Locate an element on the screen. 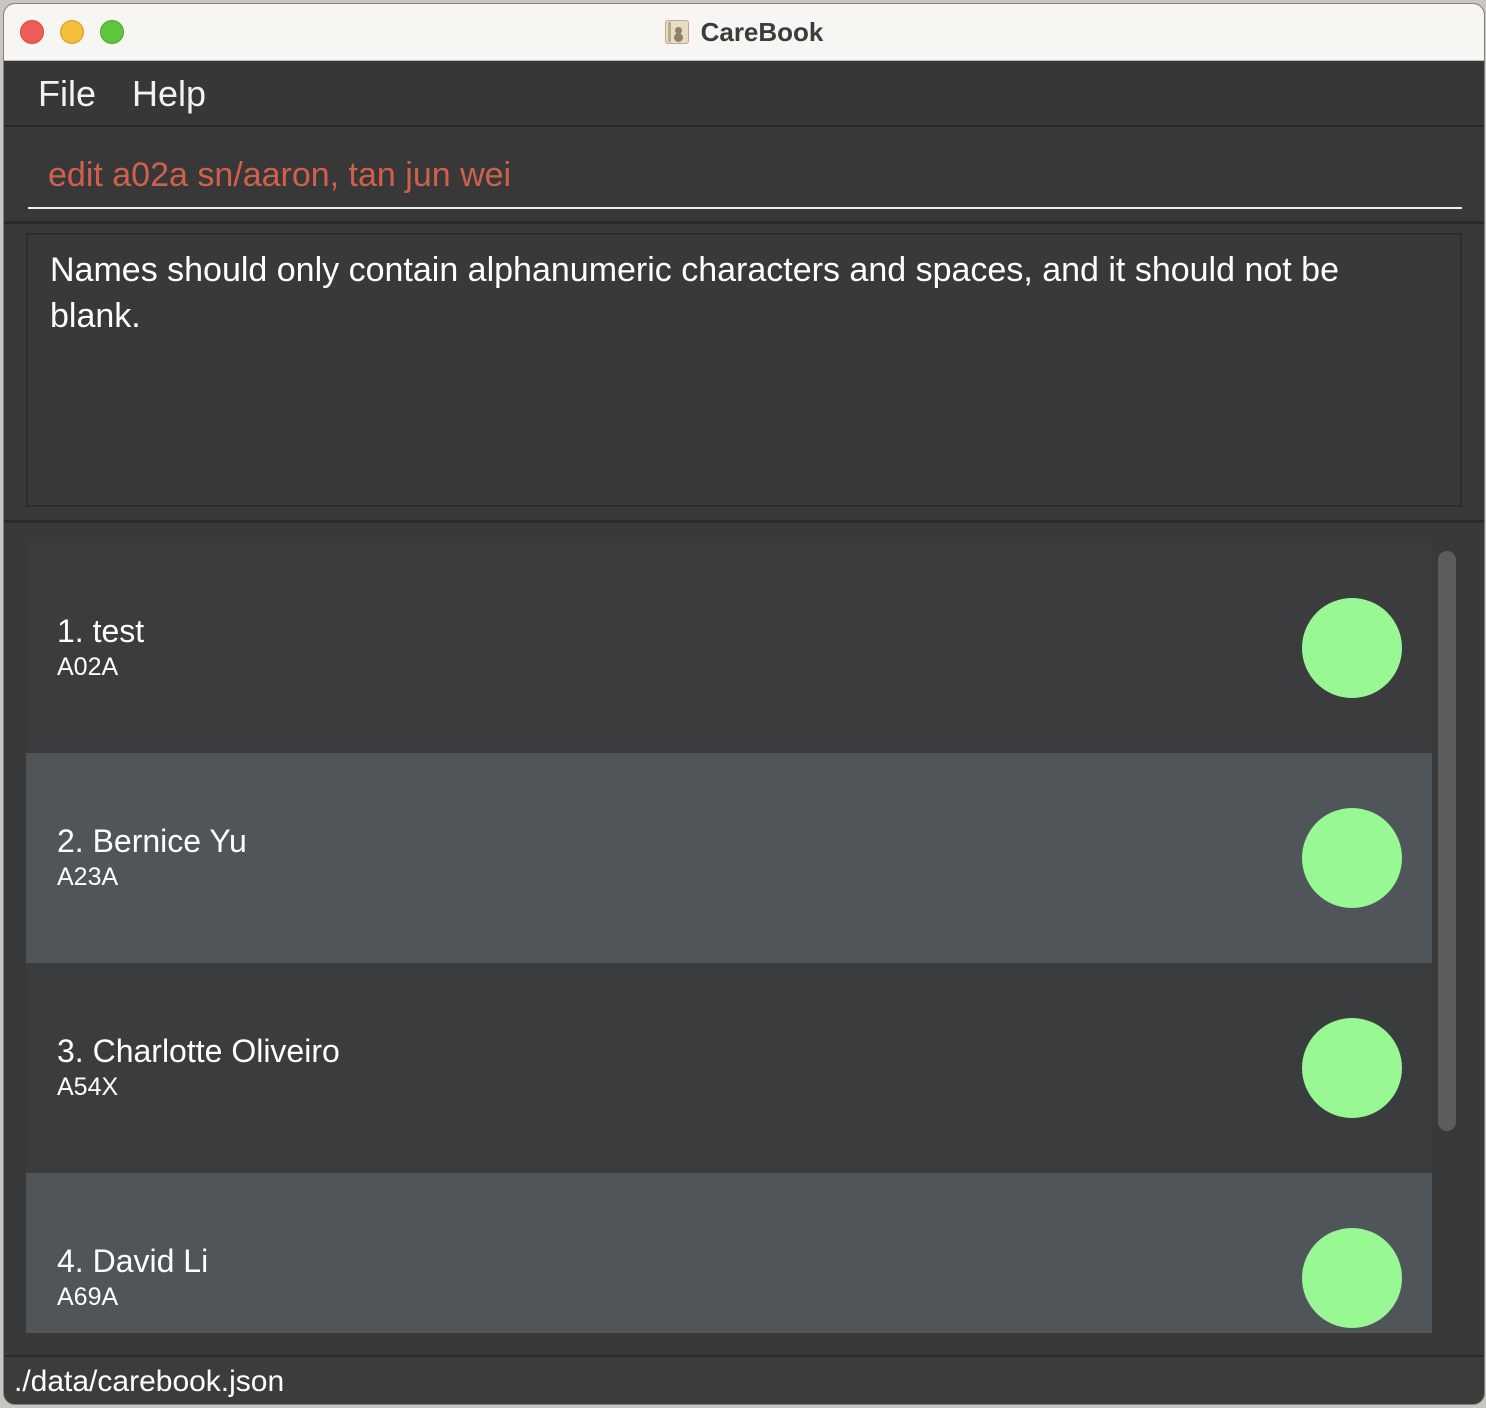 The image size is (1486, 1408). person-list-scrollbar is located at coordinates (1447, 941).